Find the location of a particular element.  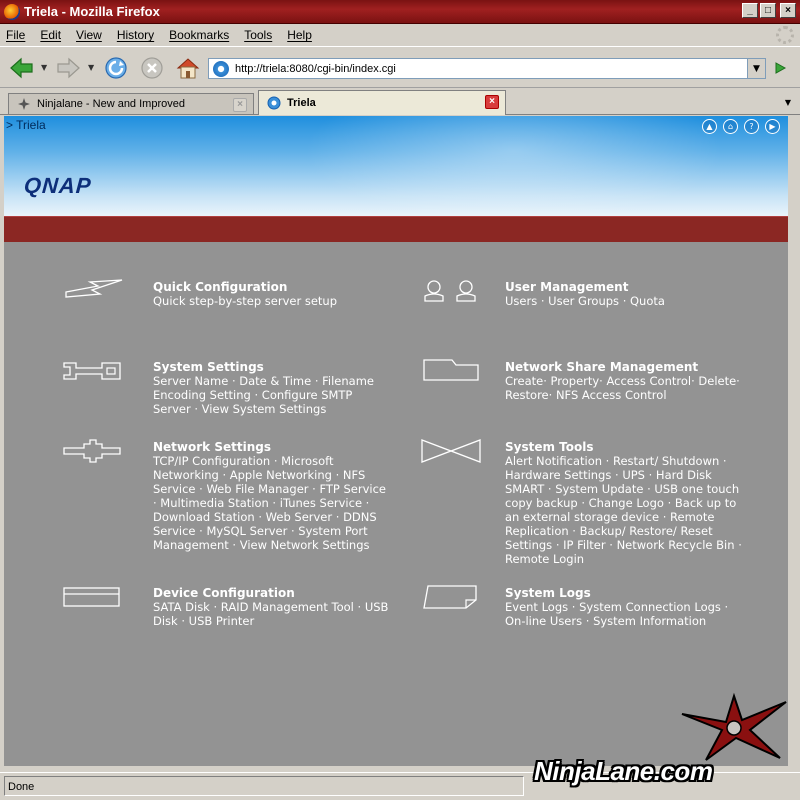

watermark: NinjaLane.com is located at coordinates (665, 745).